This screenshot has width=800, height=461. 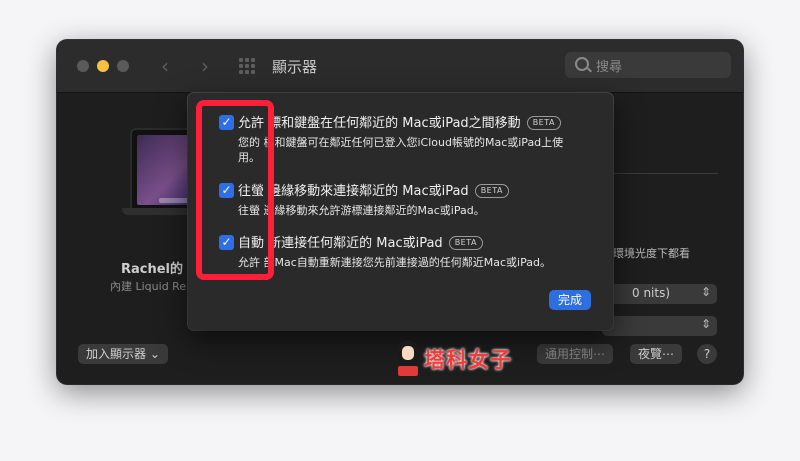 What do you see at coordinates (83, 66) in the screenshot?
I see `close-window-button` at bounding box center [83, 66].